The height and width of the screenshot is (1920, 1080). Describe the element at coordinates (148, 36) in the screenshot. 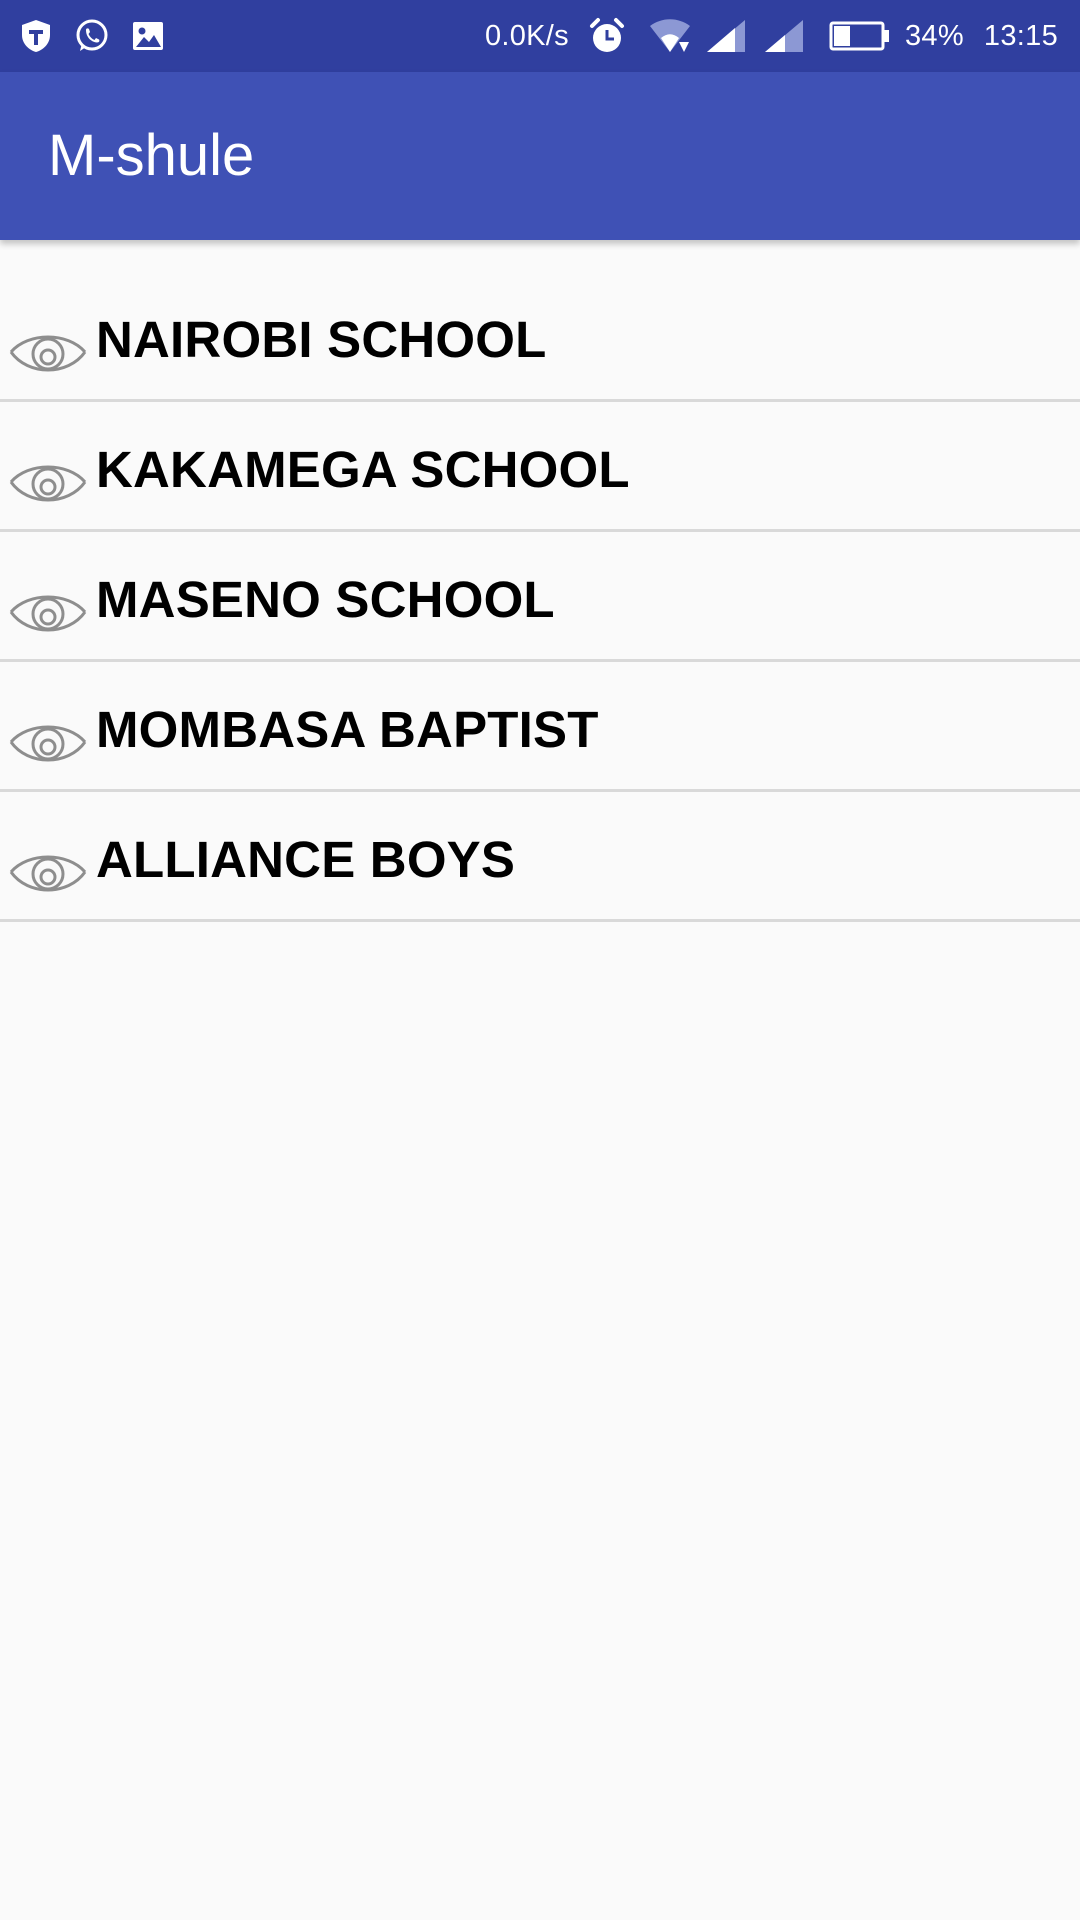

I see `gallery-icon` at that location.